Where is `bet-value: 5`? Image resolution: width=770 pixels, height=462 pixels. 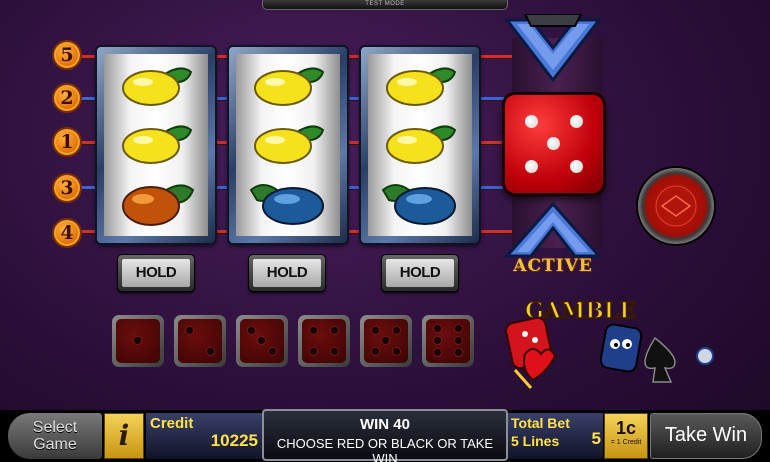
bet-value: 5 is located at coordinates (596, 438).